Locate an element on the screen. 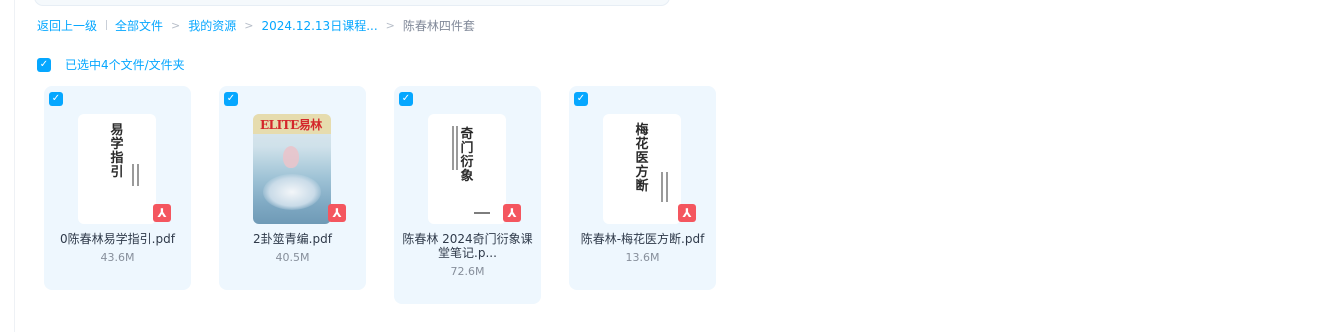  left-divider is located at coordinates (14, 166).